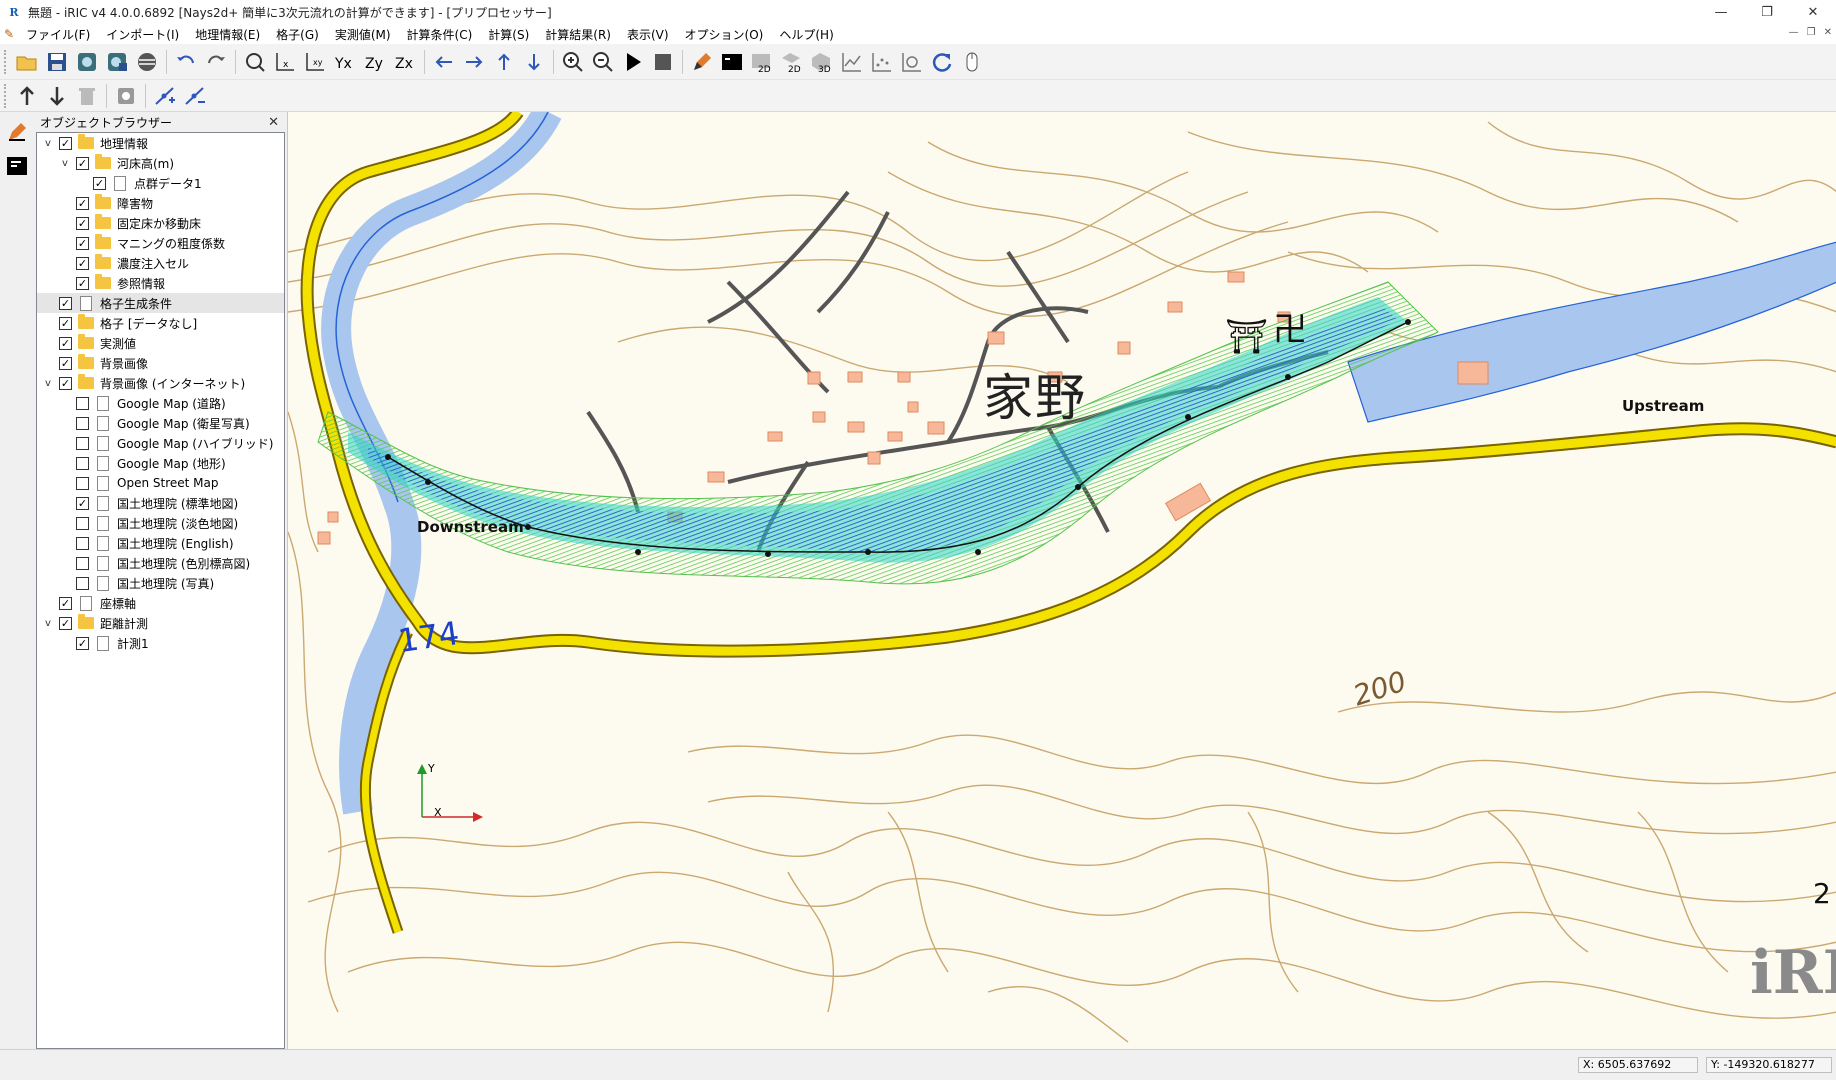  I want to click on project-save-icon, so click(117, 62).